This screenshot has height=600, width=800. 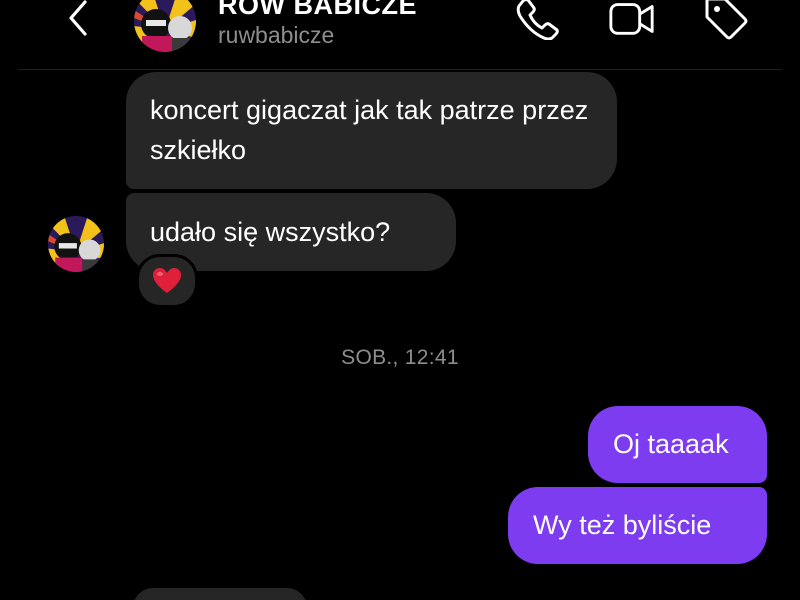 I want to click on back-button, so click(x=78, y=19).